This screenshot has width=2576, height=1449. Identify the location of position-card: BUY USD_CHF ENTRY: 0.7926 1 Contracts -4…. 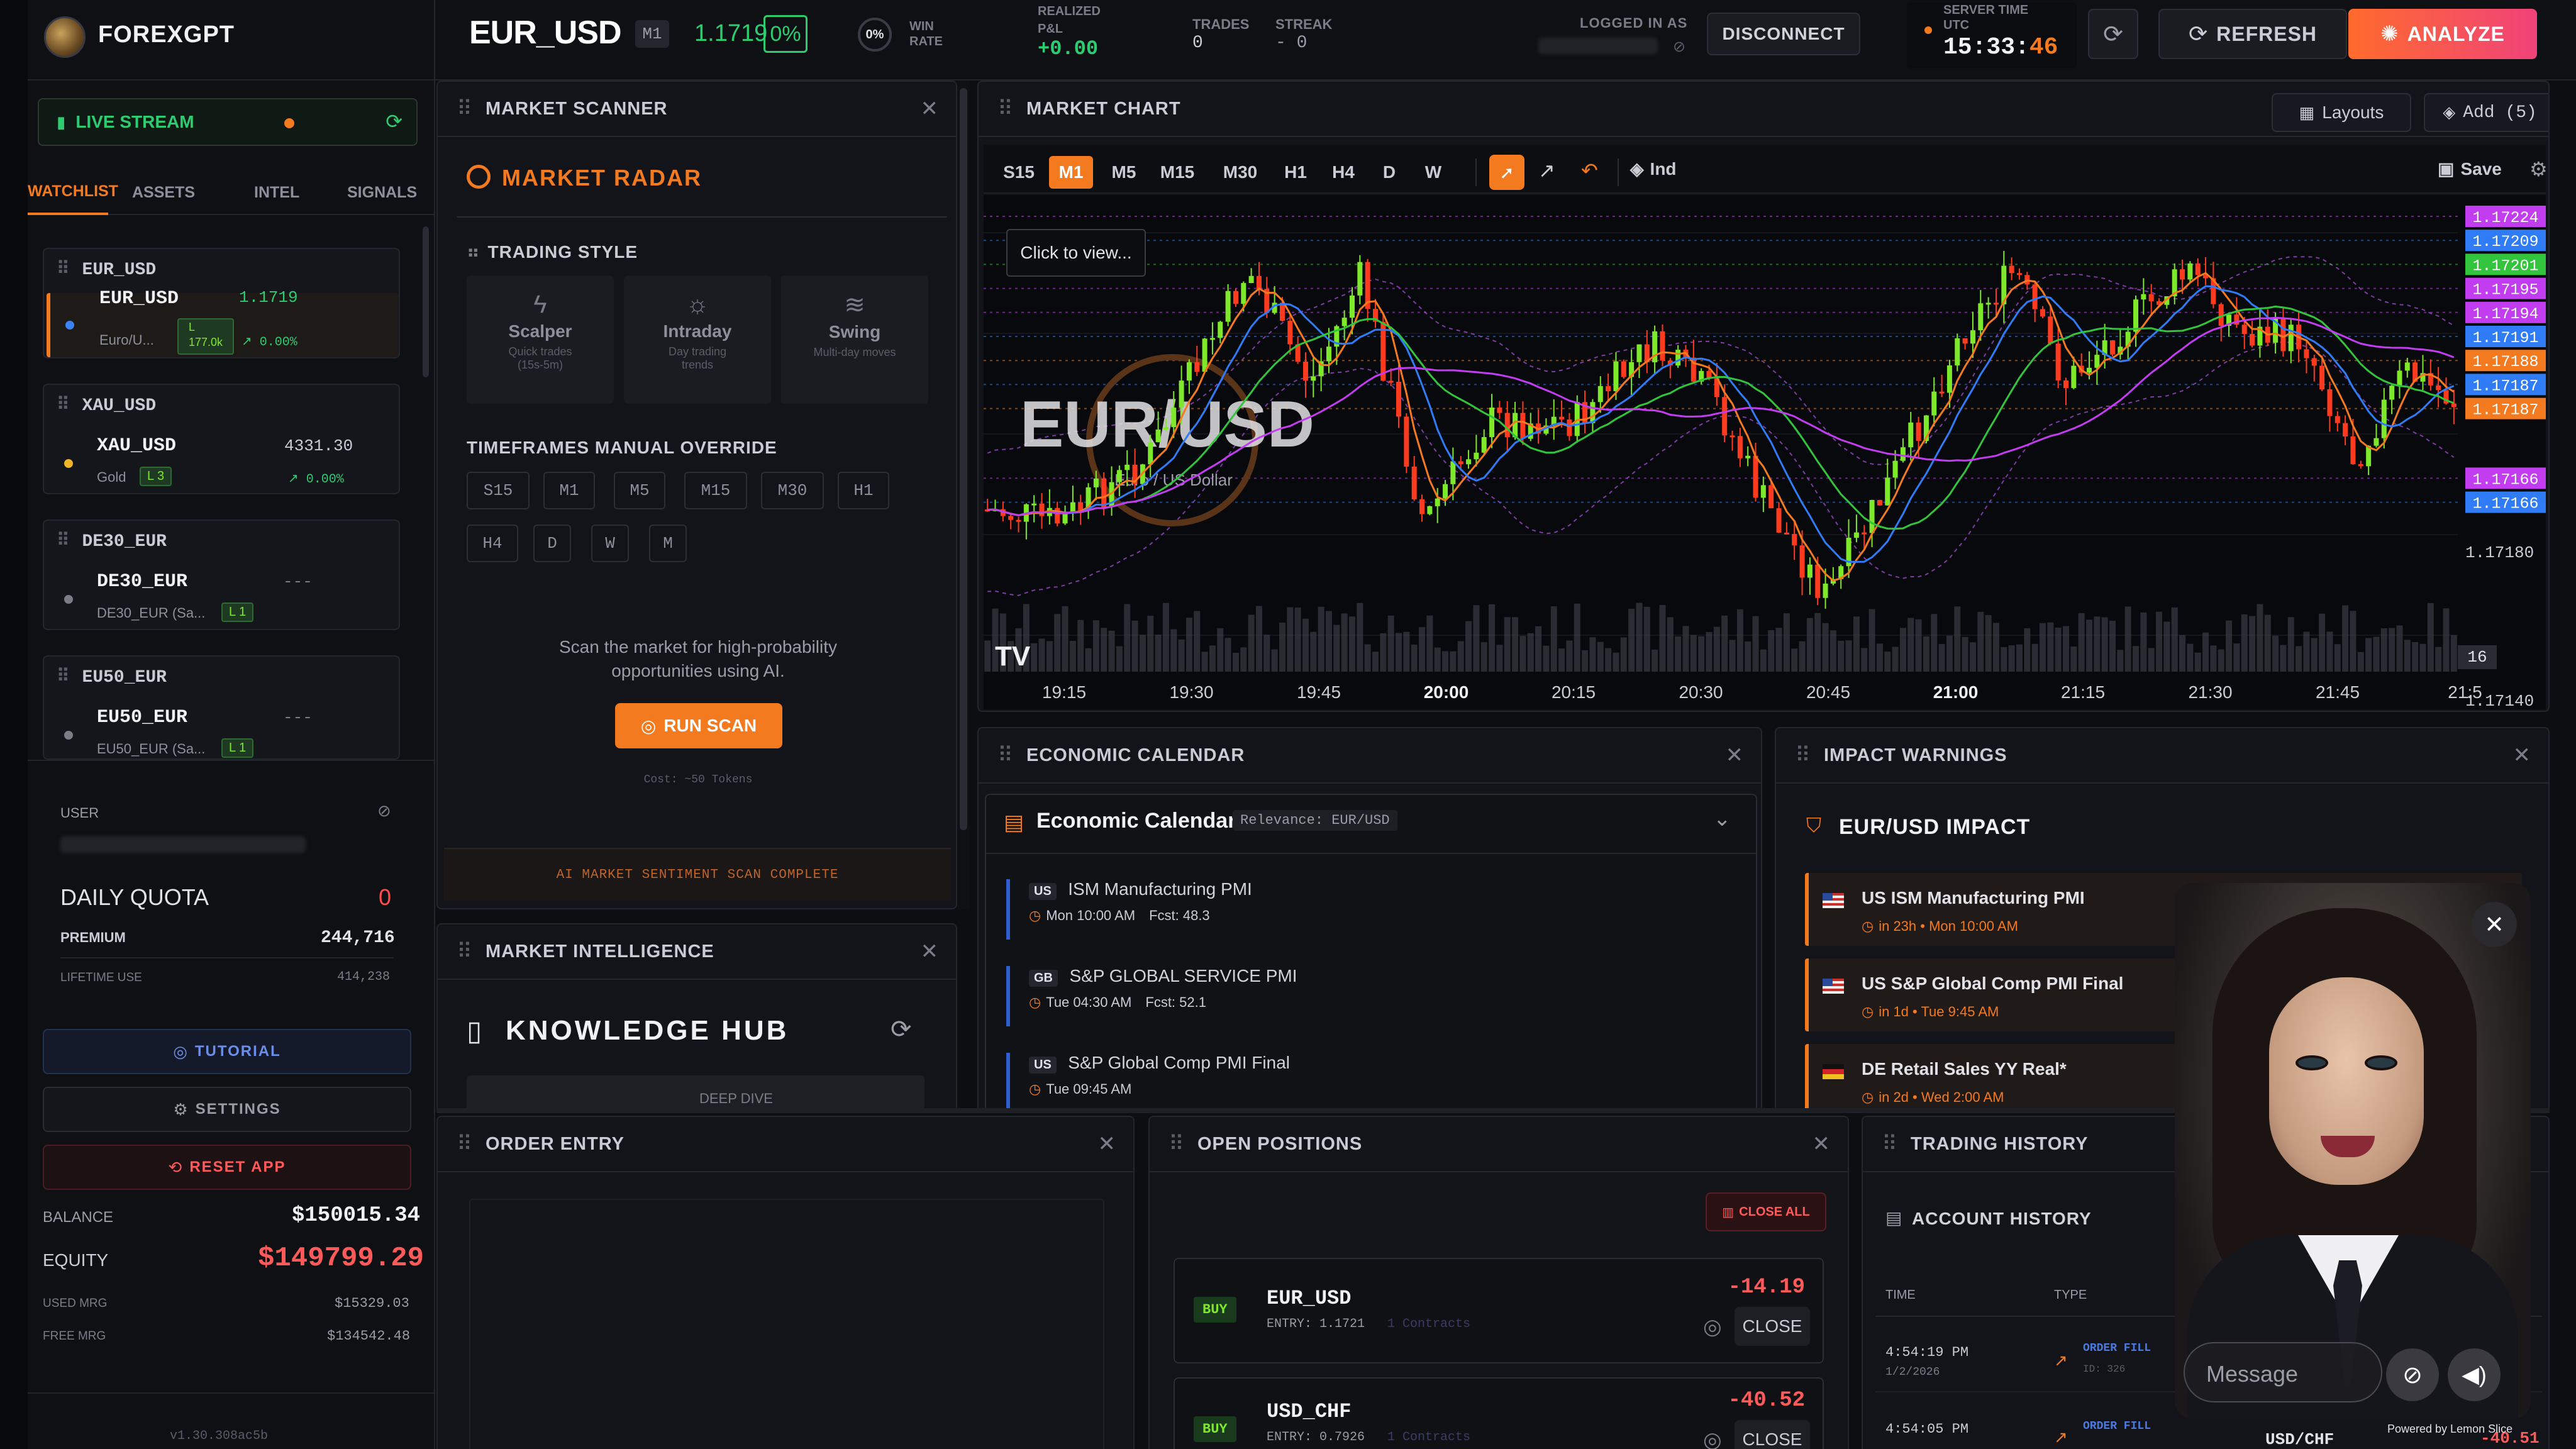
(1499, 1413).